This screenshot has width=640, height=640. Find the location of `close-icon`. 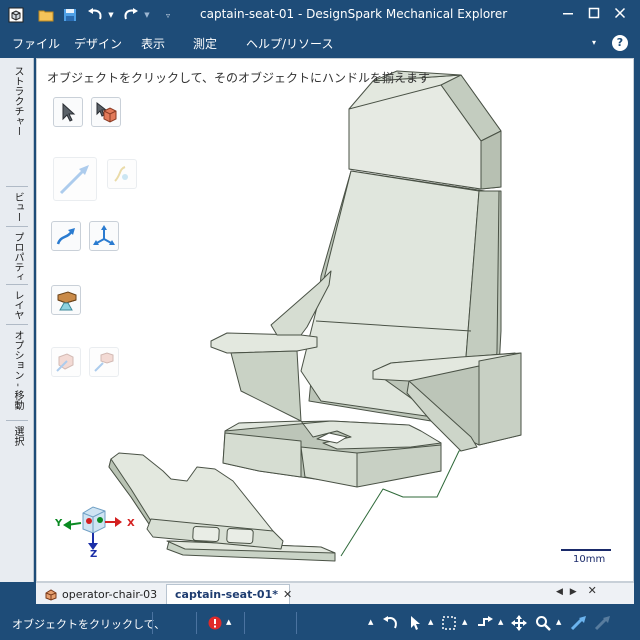

close-icon is located at coordinates (620, 15).